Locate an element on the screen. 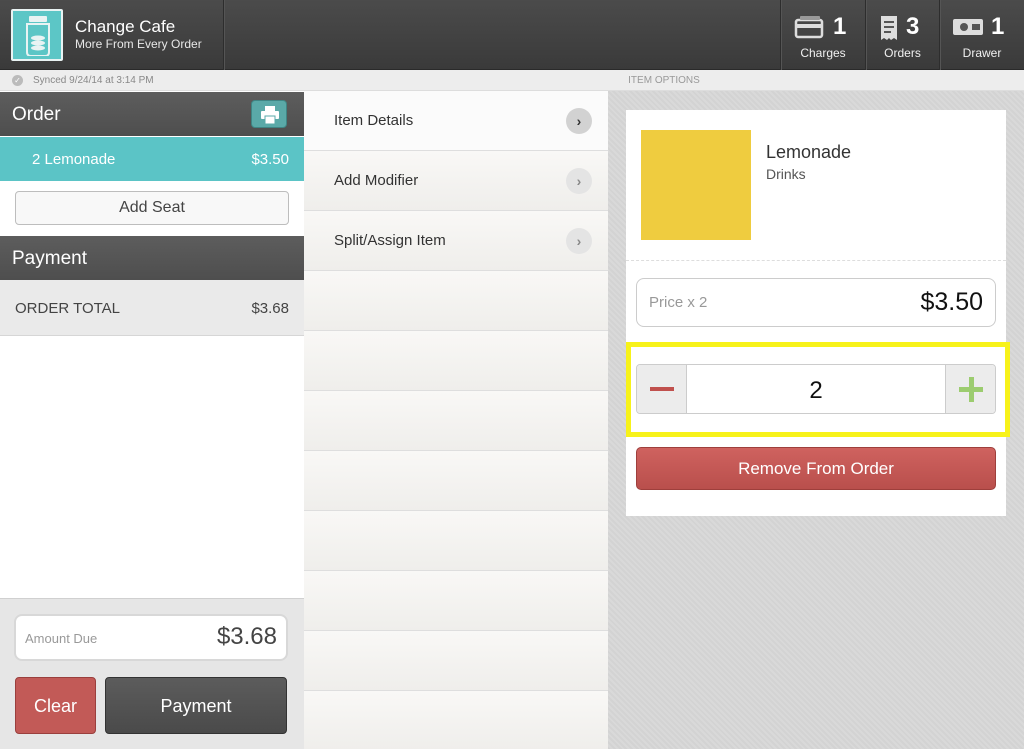  amount-due-box: Amount Due $3.68 is located at coordinates (151, 637).